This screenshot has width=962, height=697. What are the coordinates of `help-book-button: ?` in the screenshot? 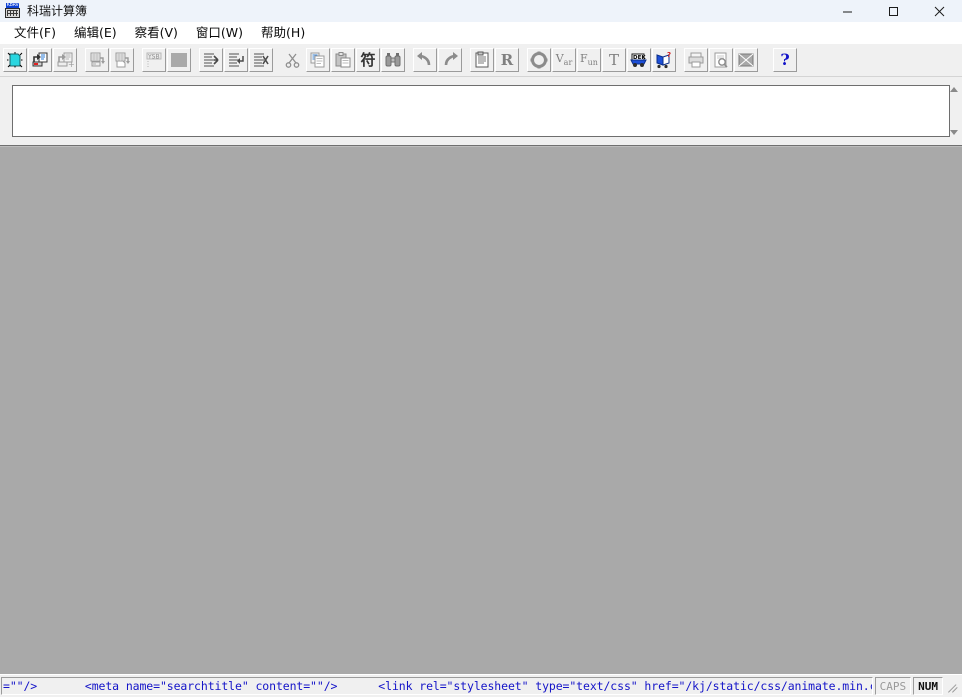 It's located at (664, 60).